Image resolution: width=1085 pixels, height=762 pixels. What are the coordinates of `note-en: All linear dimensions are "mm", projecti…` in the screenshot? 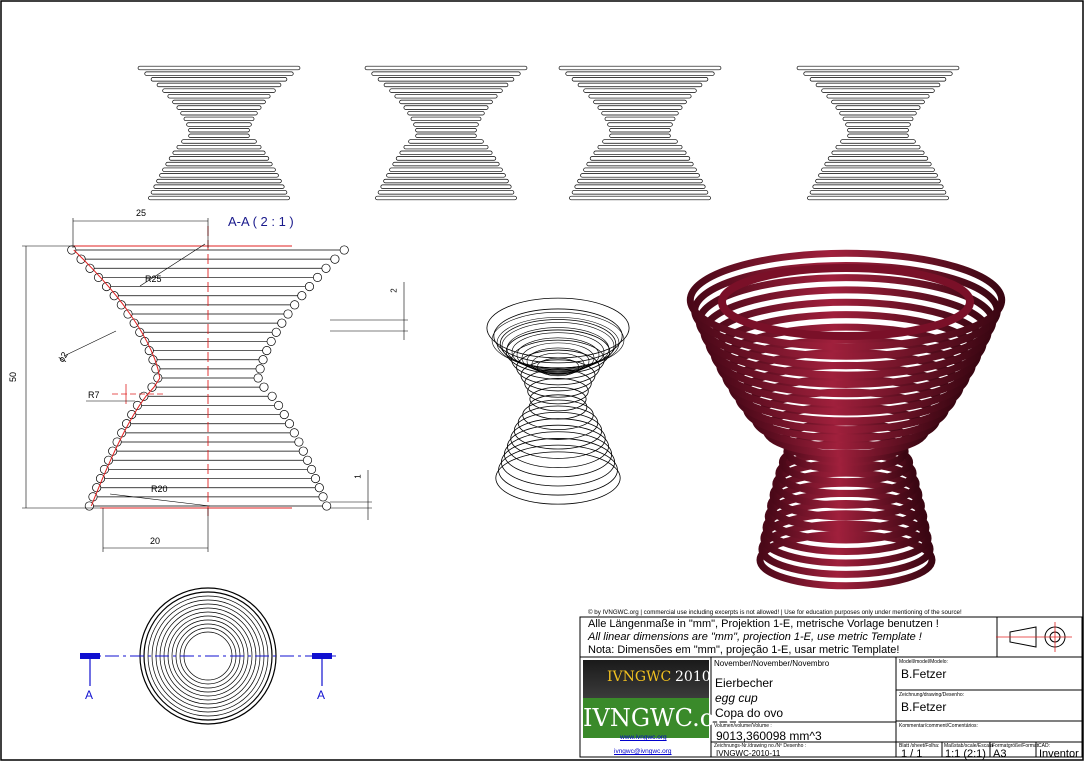 It's located at (755, 637).